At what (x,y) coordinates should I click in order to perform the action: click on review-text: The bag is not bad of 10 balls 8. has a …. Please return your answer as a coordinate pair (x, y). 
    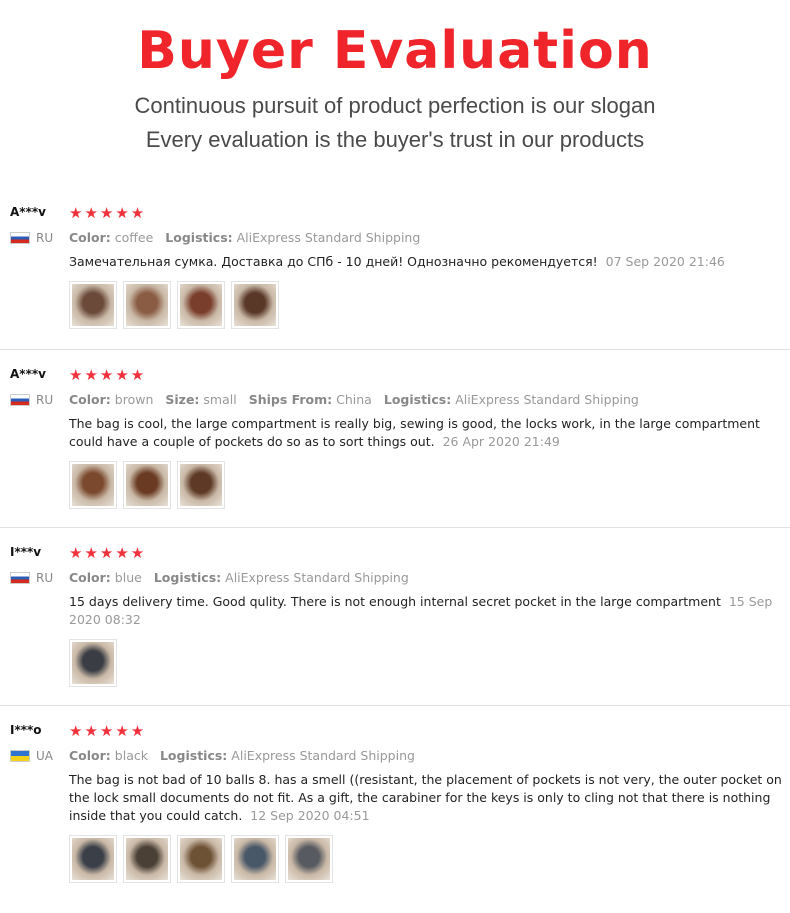
    Looking at the image, I should click on (425, 798).